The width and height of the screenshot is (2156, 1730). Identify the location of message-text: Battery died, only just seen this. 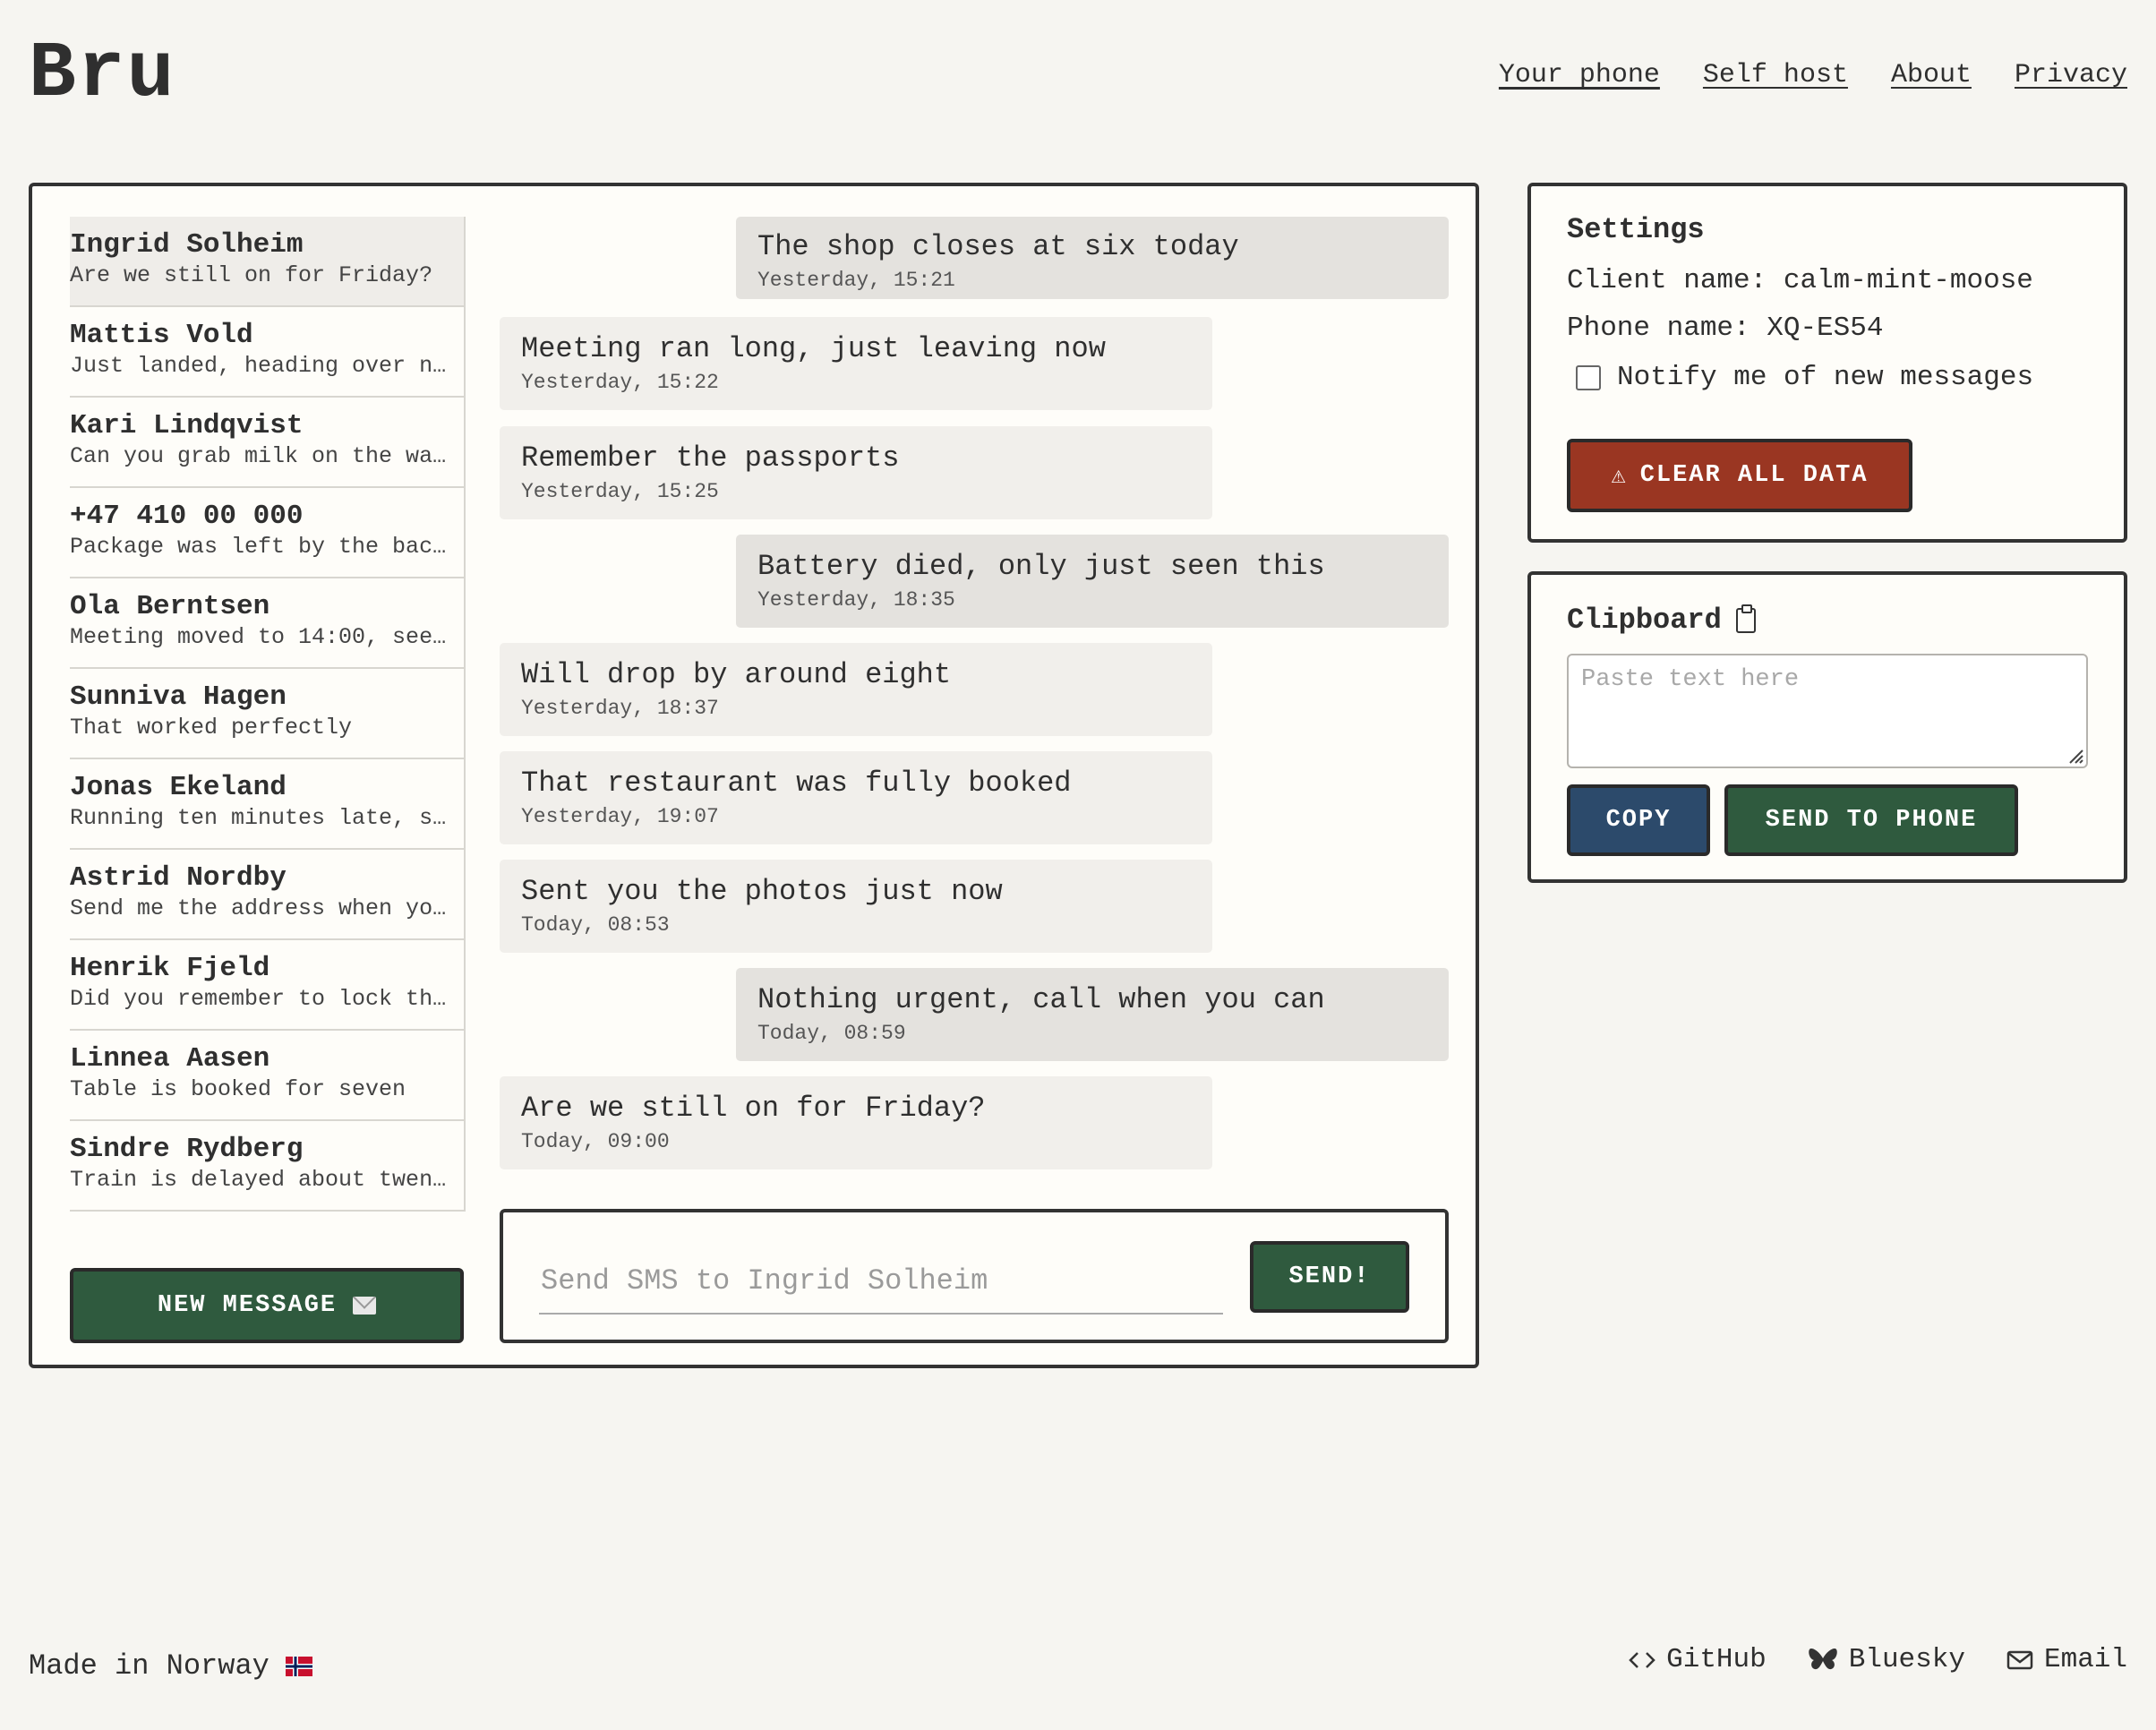
(1041, 566).